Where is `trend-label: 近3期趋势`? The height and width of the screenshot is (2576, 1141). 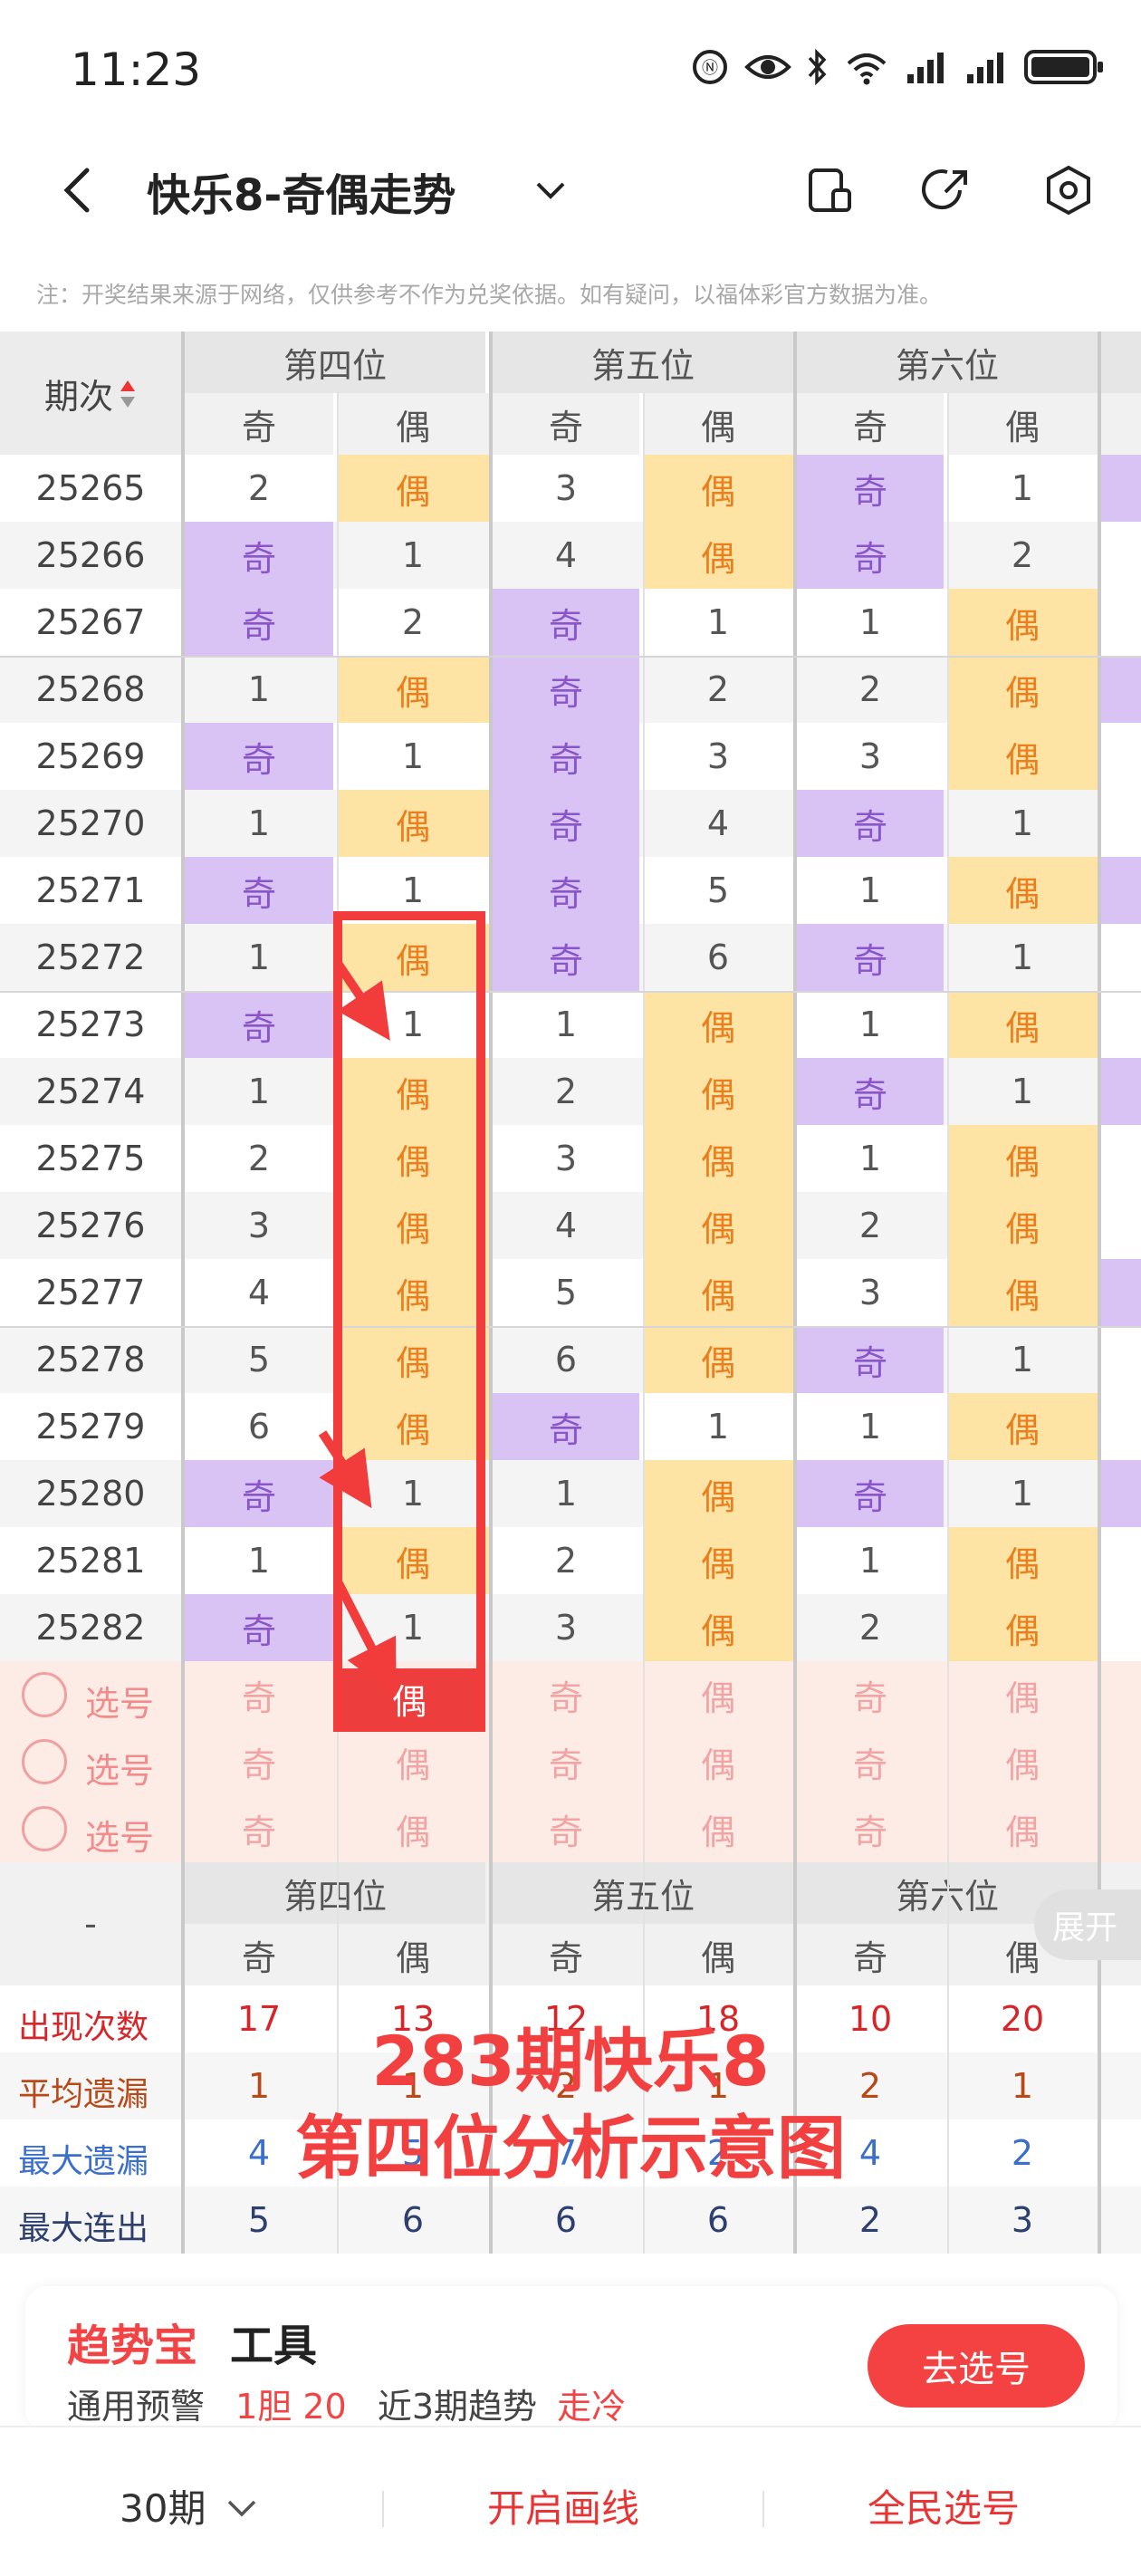
trend-label: 近3期趋势 is located at coordinates (457, 2407).